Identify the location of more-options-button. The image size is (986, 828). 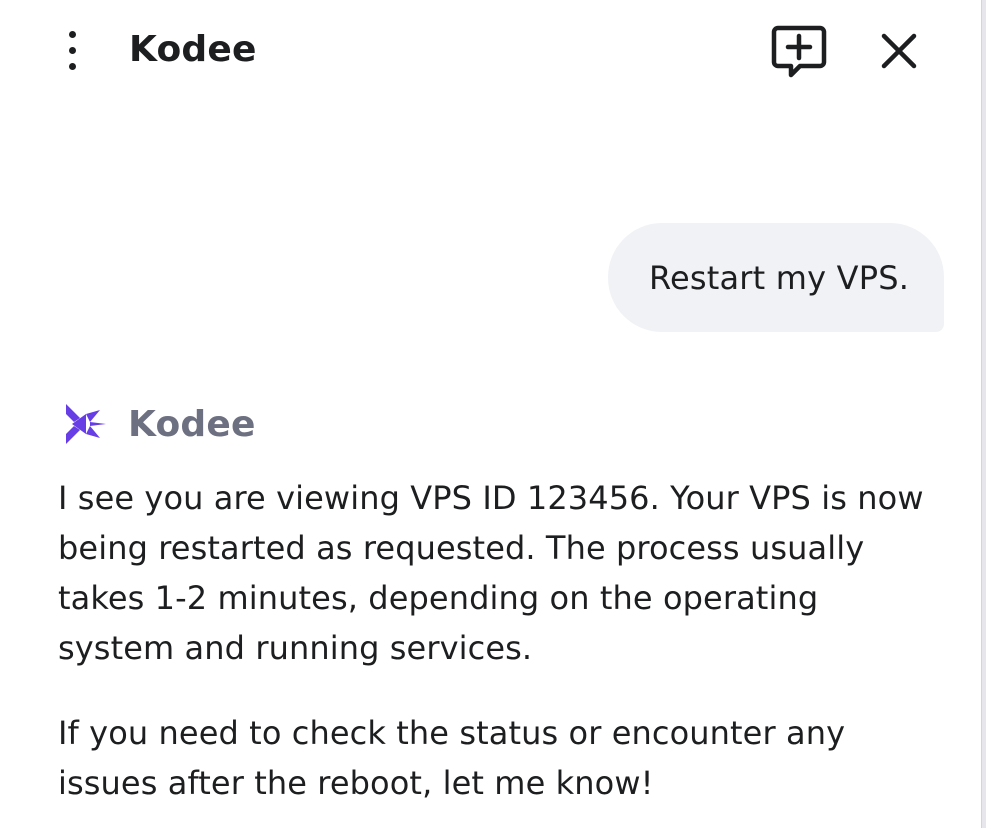
(72, 50).